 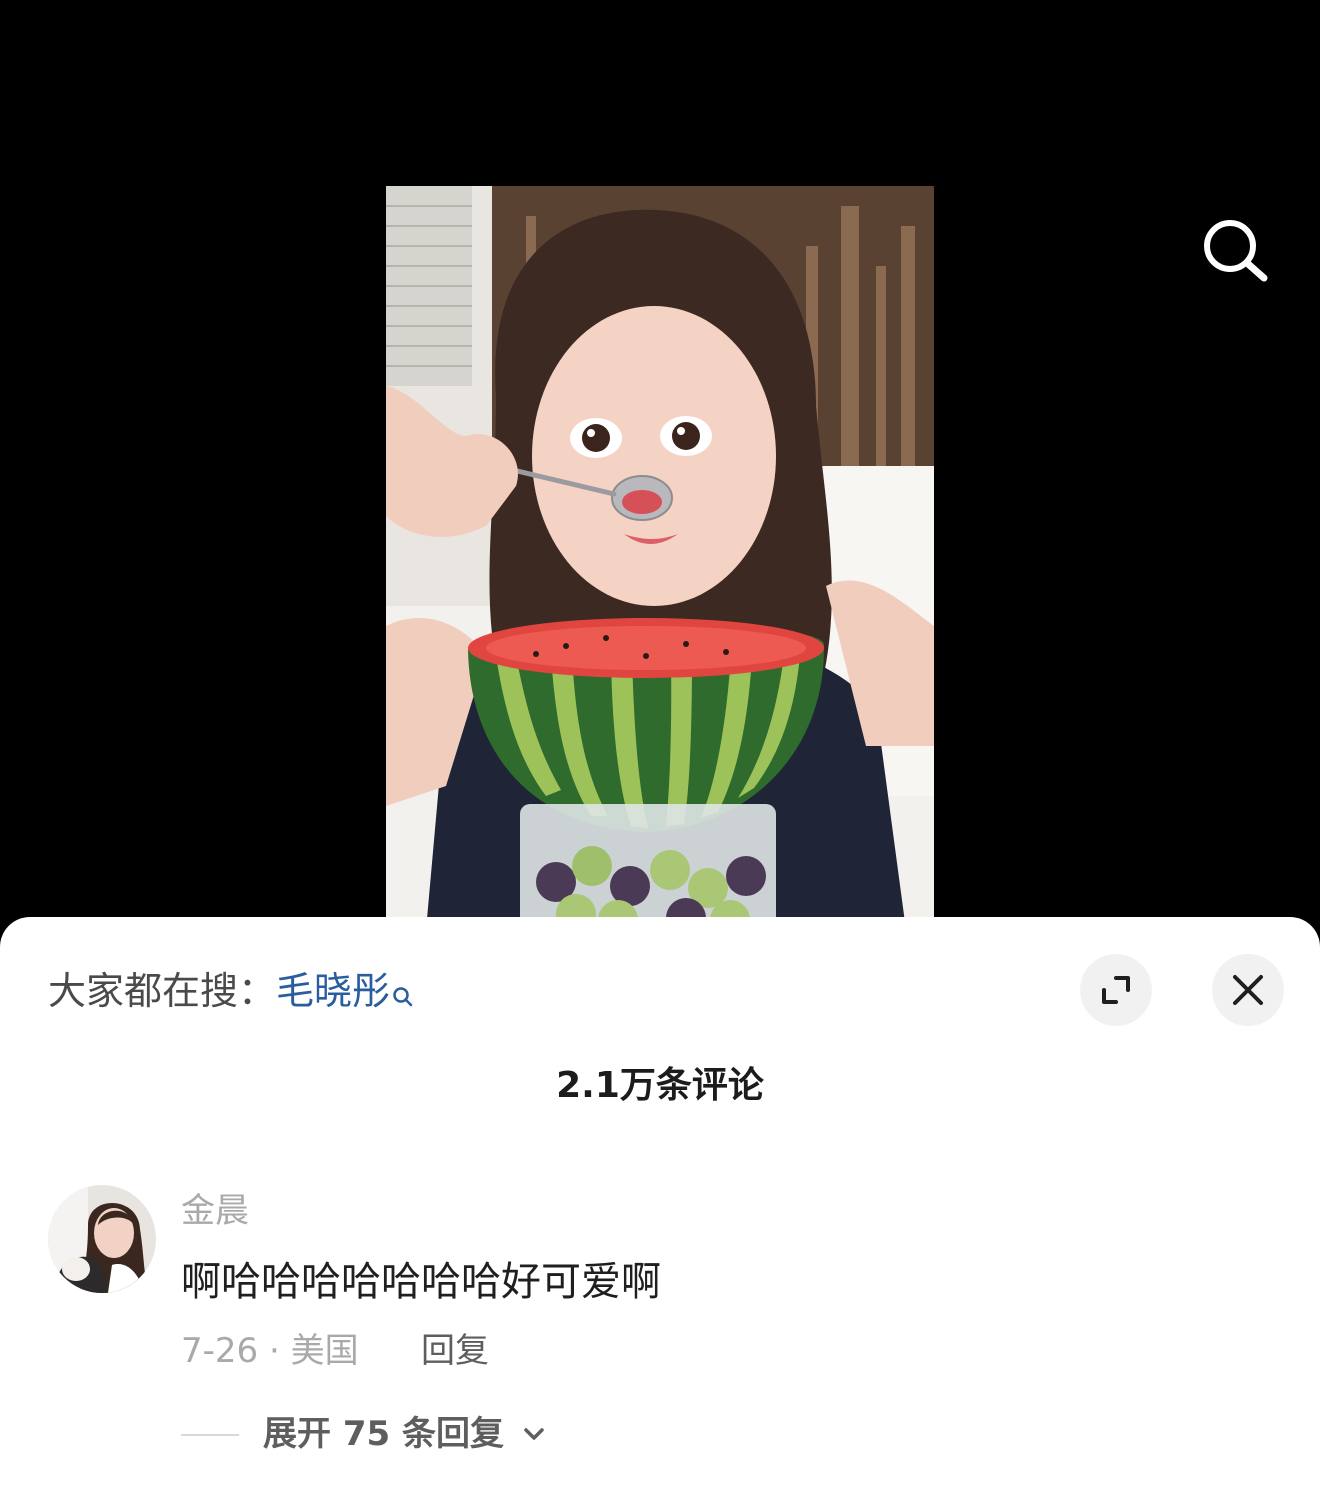 What do you see at coordinates (403, 995) in the screenshot?
I see `keyword-search-icon` at bounding box center [403, 995].